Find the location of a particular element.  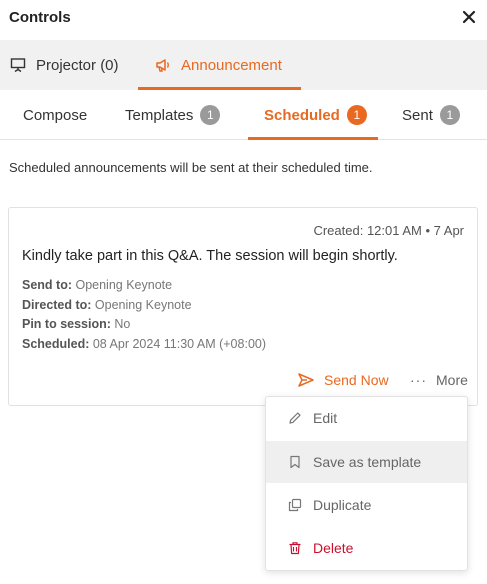

detail-label: Directed to: is located at coordinates (57, 305).